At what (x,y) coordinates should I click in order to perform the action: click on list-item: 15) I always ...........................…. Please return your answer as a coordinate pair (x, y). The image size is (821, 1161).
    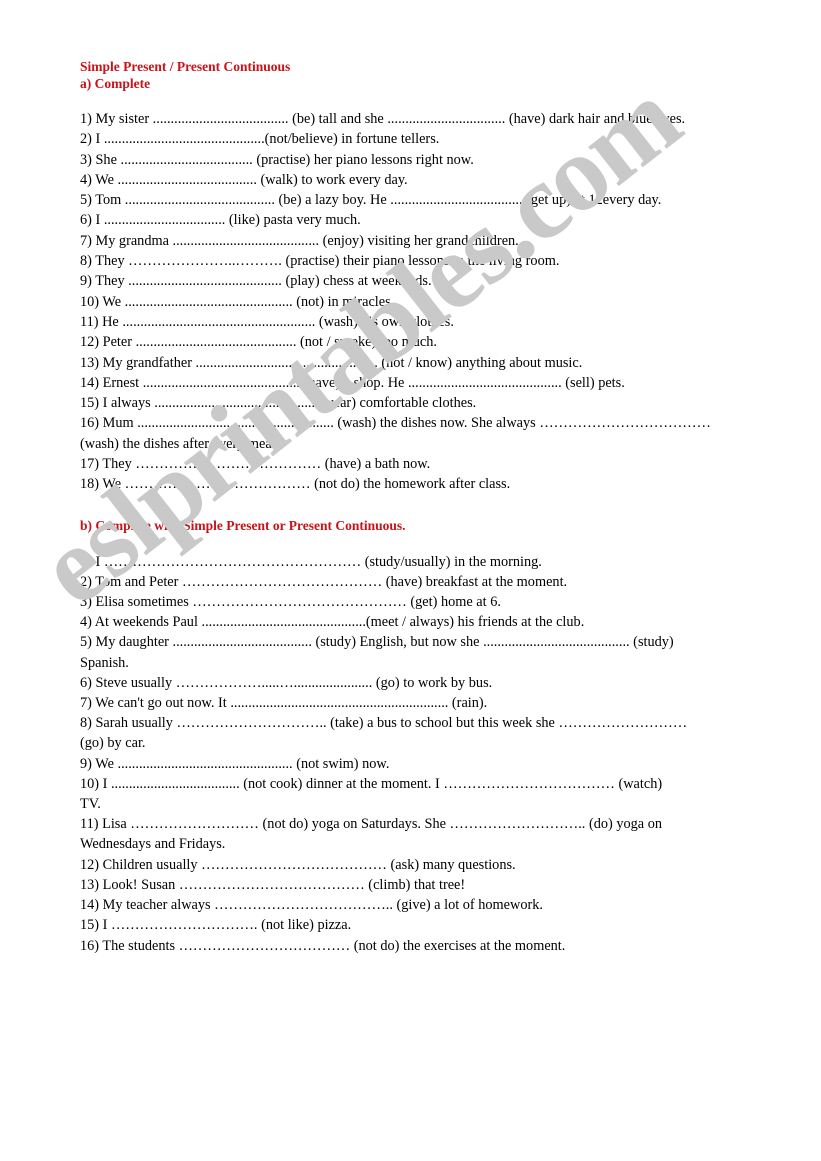
    Looking at the image, I should click on (278, 403).